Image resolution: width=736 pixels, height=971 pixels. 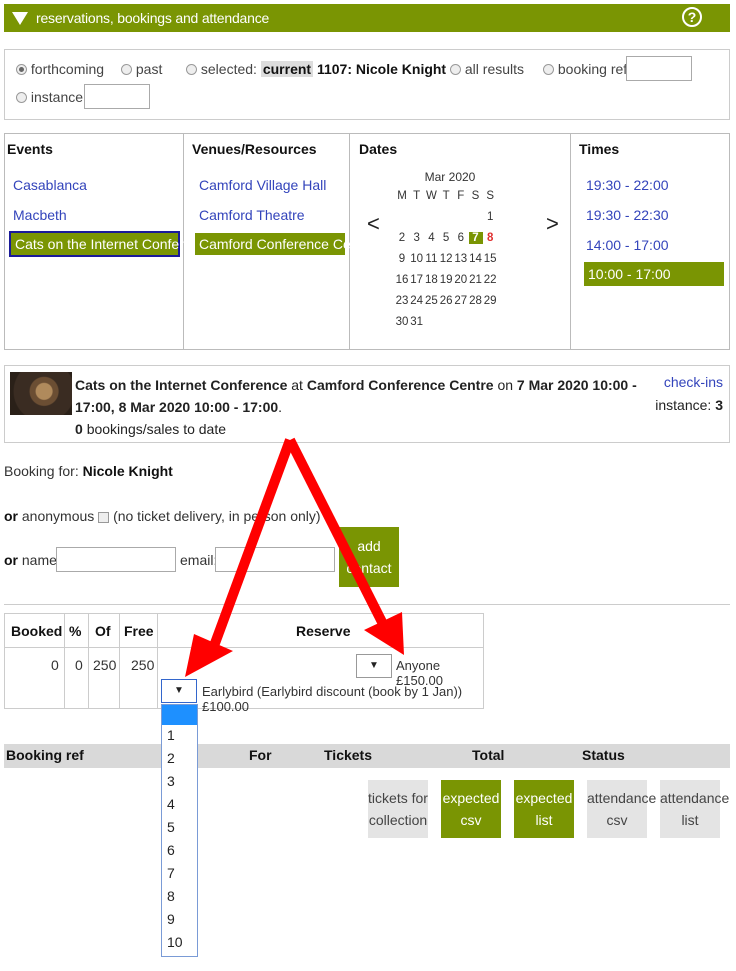 I want to click on name-input, so click(x=116, y=559).